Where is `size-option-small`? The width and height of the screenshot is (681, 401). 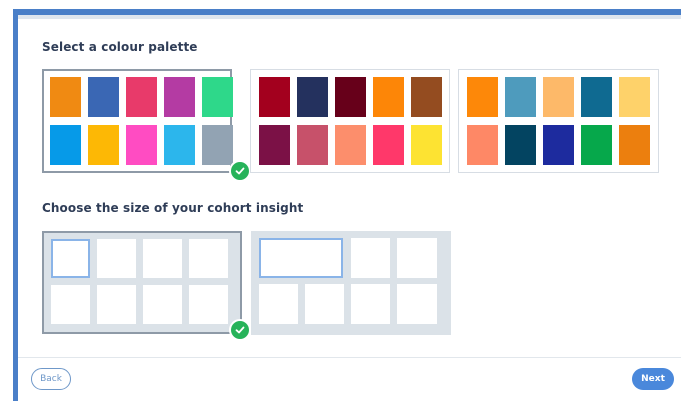 size-option-small is located at coordinates (142, 282).